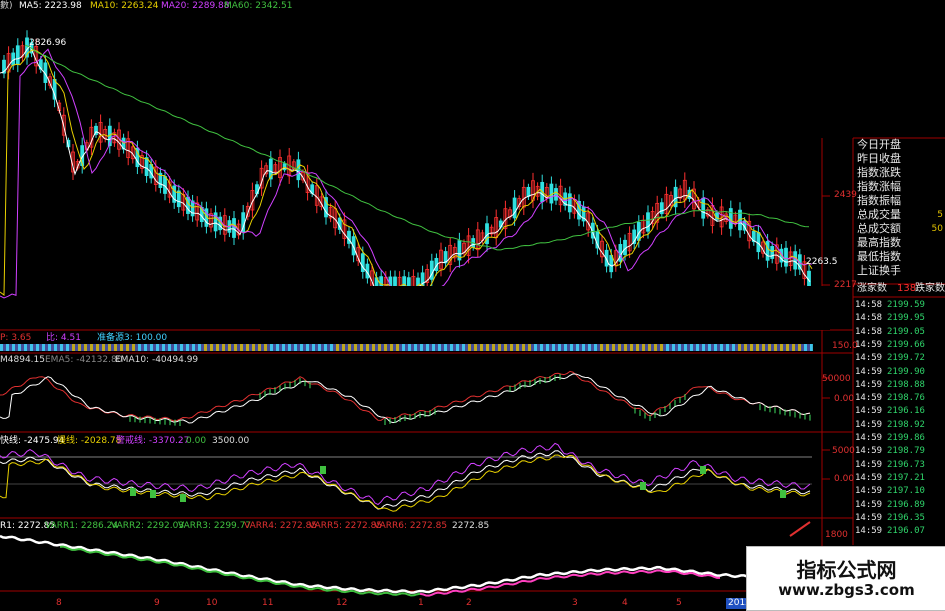  Describe the element at coordinates (800, 529) in the screenshot. I see `ind4-arrow` at that location.